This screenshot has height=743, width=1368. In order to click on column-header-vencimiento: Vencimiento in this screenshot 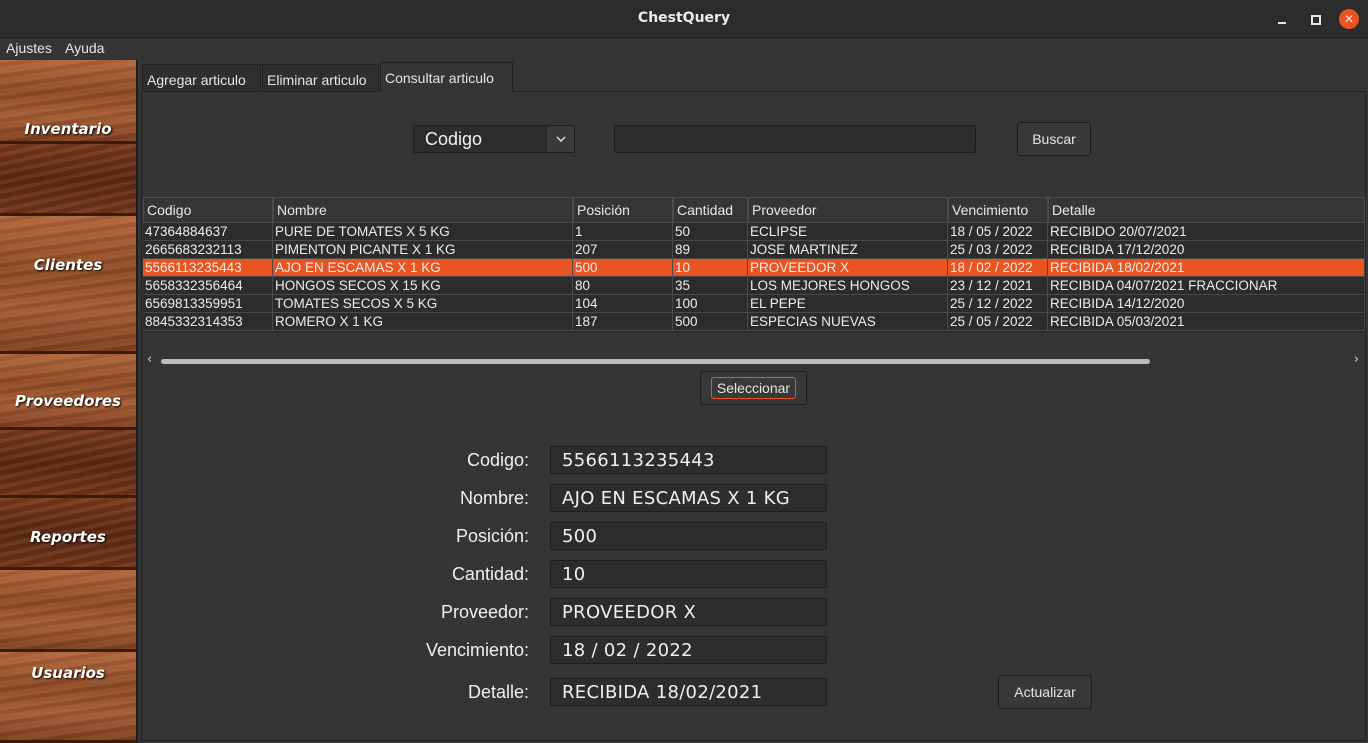, I will do `click(998, 210)`.